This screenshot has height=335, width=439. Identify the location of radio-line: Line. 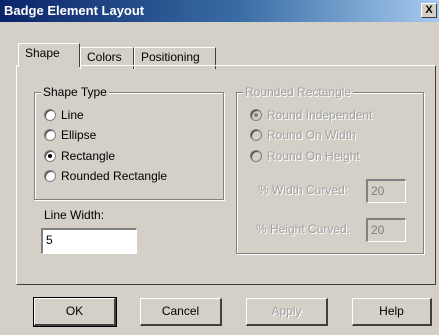
(64, 115).